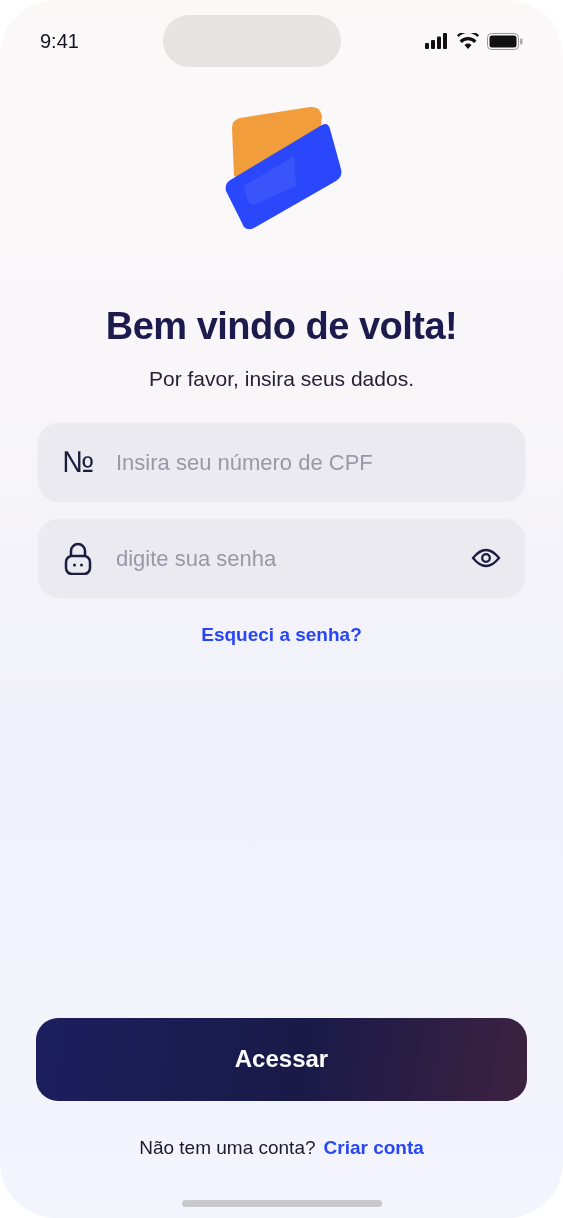 Image resolution: width=563 pixels, height=1218 pixels. I want to click on create-account-link: Criar conta, so click(373, 1147).